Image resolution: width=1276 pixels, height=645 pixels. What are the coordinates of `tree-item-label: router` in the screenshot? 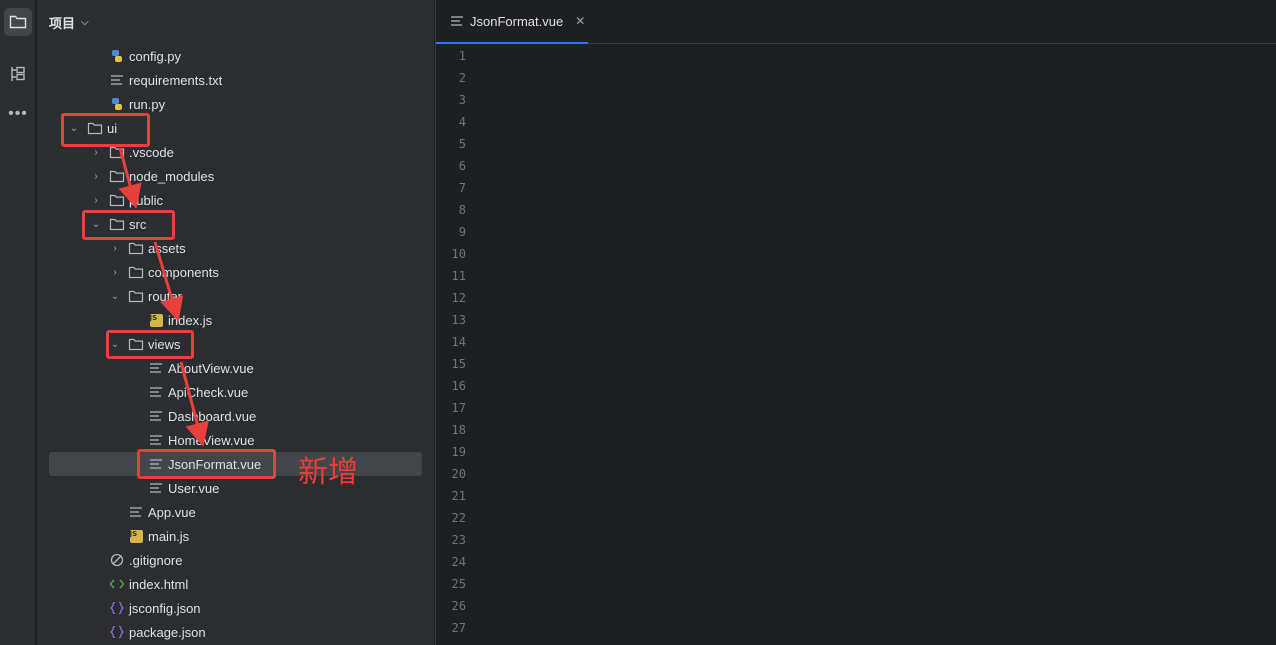 It's located at (165, 296).